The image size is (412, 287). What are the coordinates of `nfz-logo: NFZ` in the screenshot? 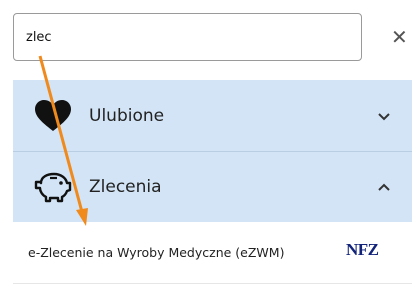 It's located at (362, 249).